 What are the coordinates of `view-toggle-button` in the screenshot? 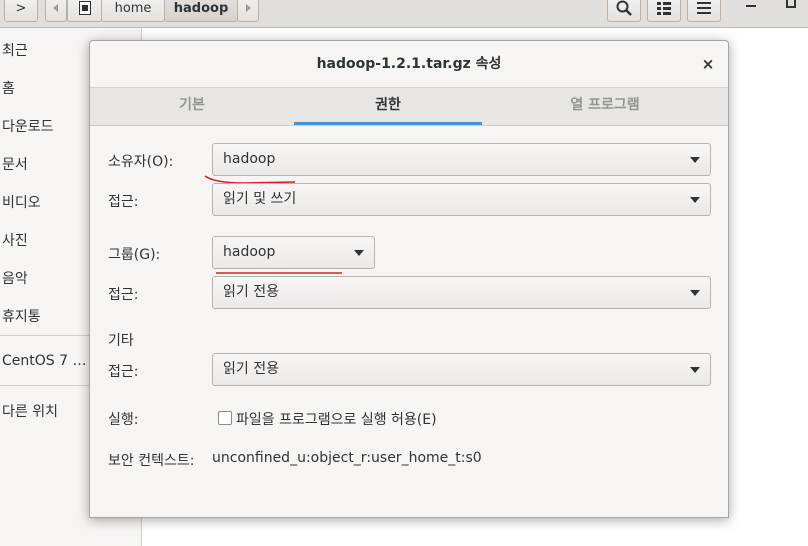 It's located at (664, 11).